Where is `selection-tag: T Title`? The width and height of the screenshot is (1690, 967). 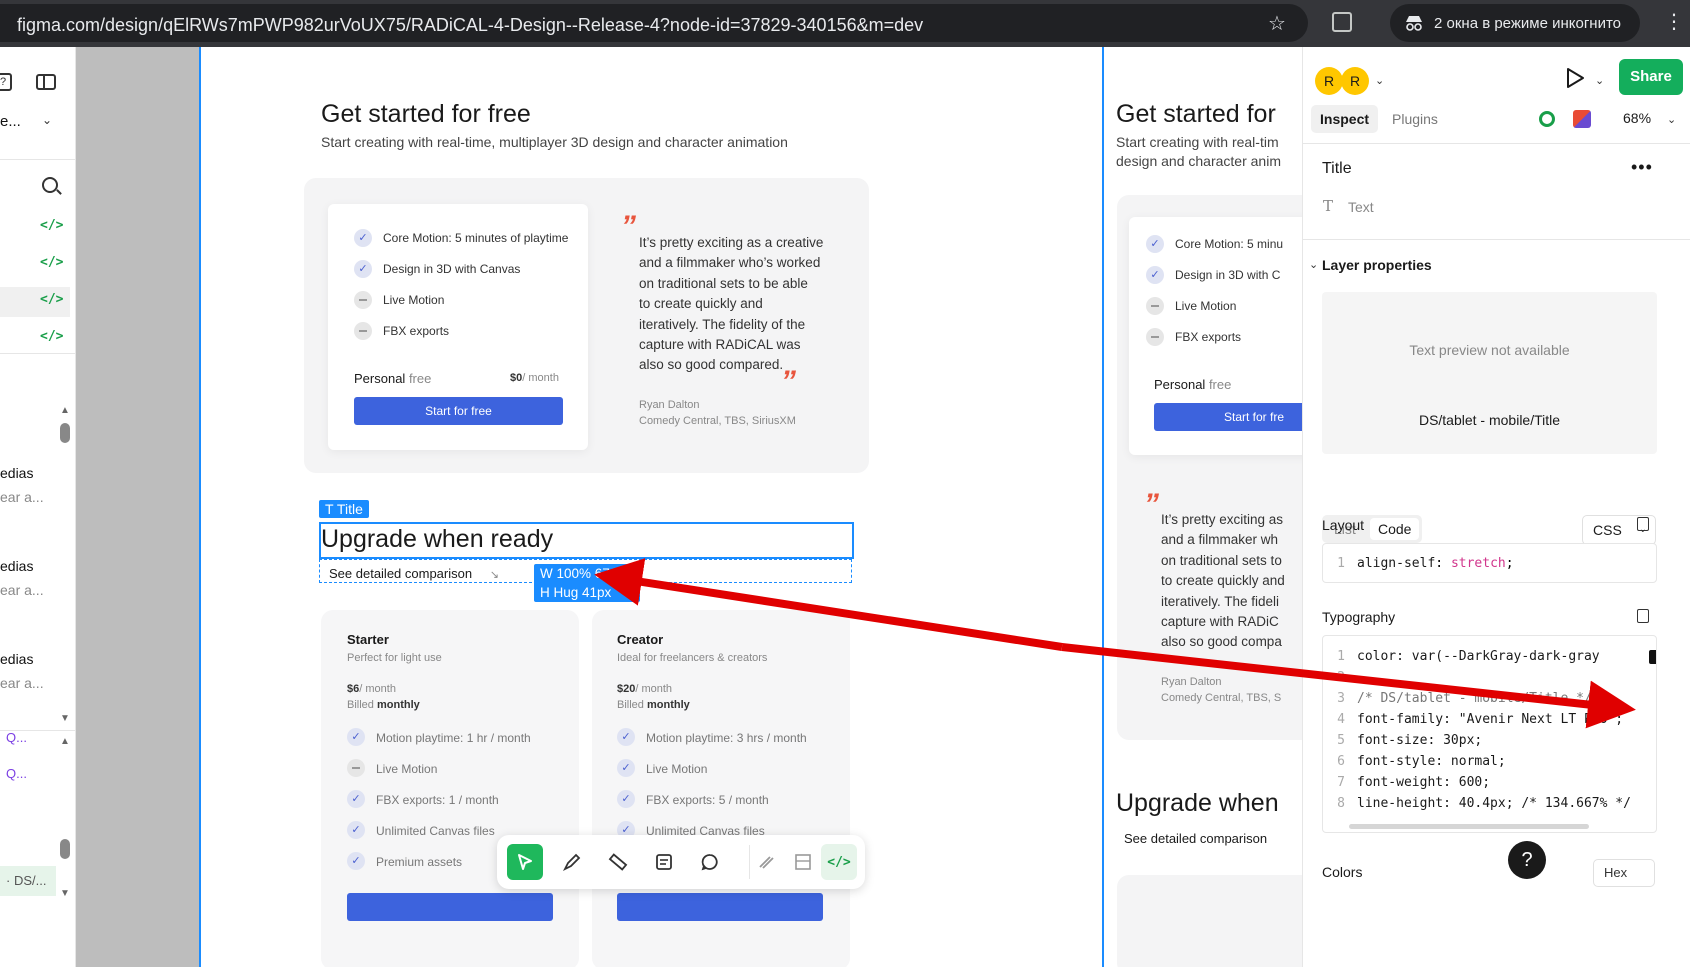 selection-tag: T Title is located at coordinates (344, 509).